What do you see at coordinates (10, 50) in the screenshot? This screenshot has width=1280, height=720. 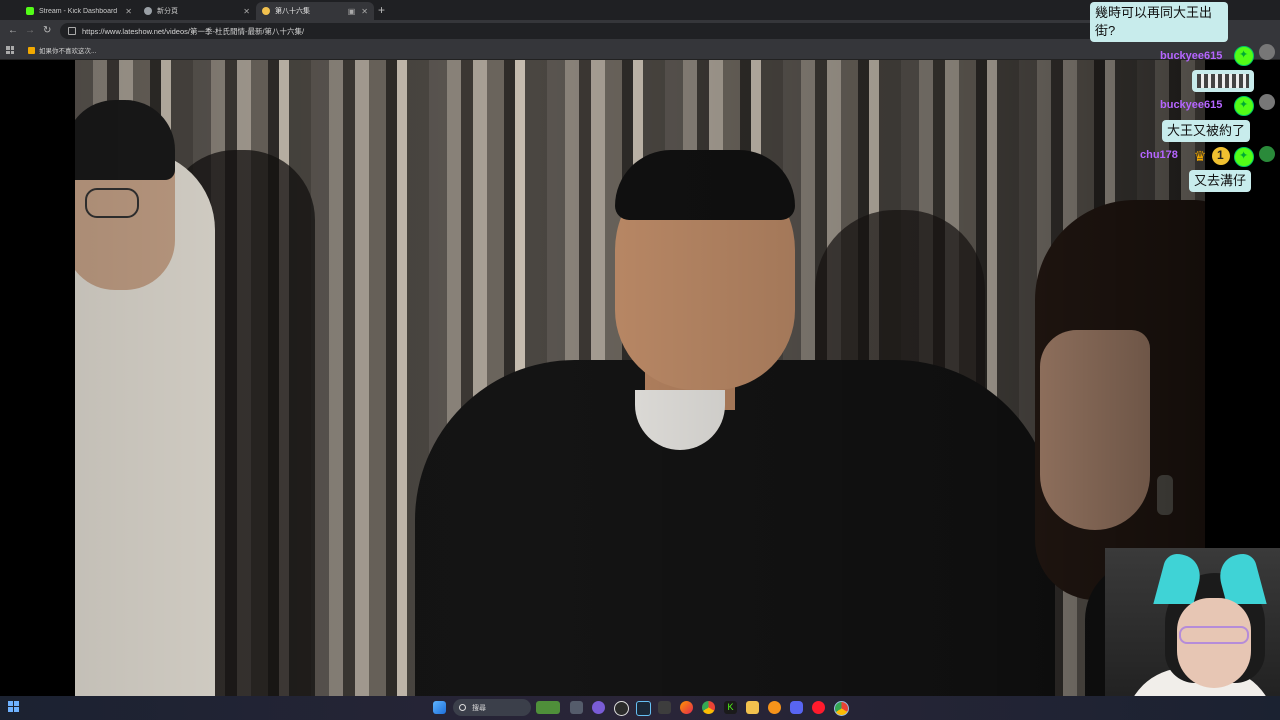 I see `apps-grid-icon` at bounding box center [10, 50].